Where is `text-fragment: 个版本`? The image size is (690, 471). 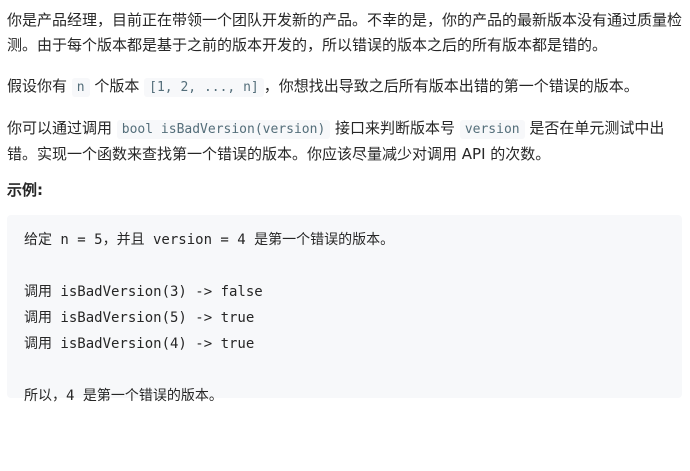 text-fragment: 个版本 is located at coordinates (117, 86).